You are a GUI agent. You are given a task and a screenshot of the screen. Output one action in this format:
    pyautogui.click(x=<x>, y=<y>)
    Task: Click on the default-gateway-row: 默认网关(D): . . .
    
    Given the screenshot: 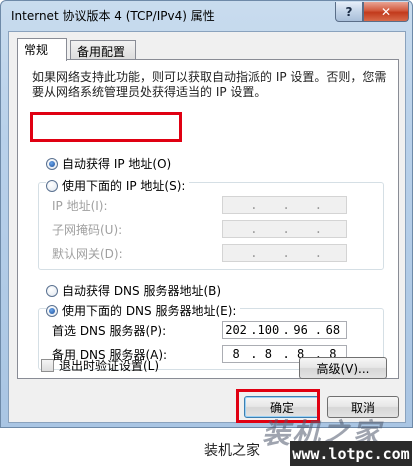 What is the action you would take?
    pyautogui.click(x=199, y=253)
    